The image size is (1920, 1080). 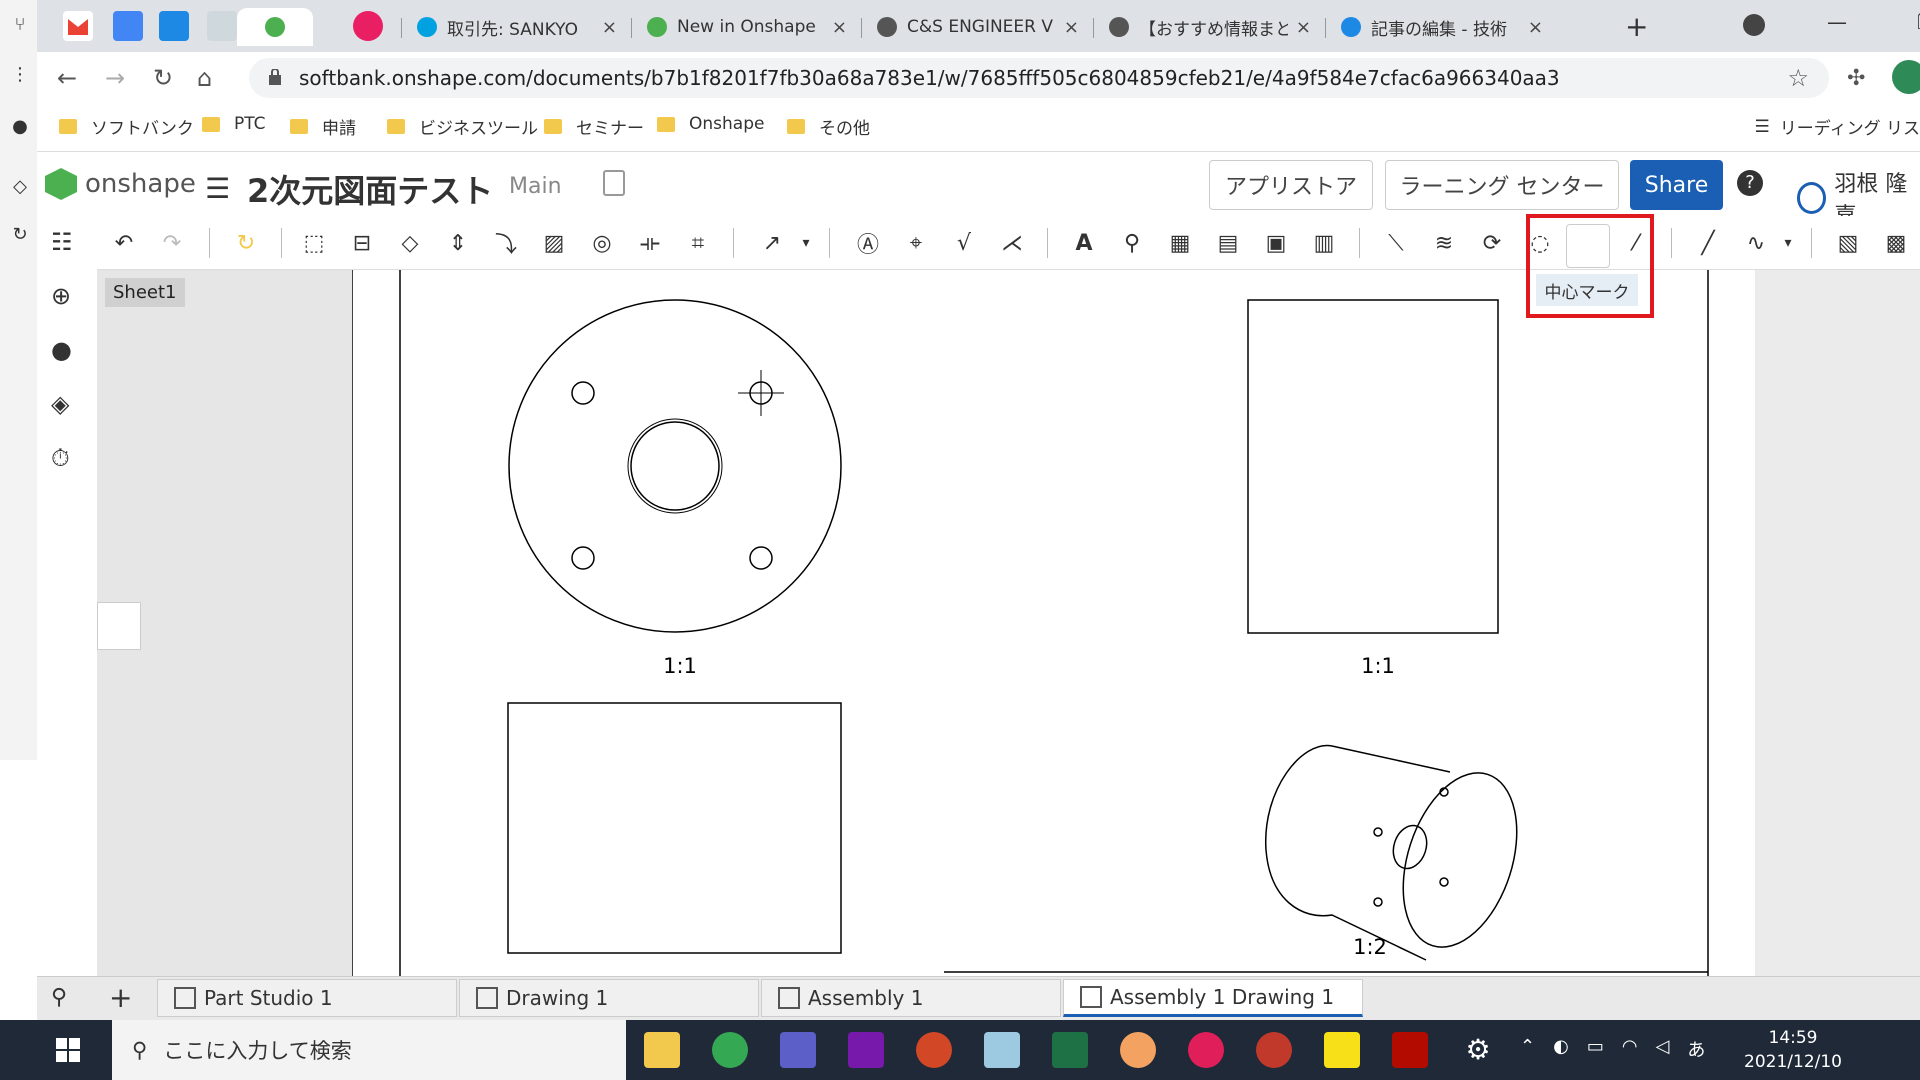 What do you see at coordinates (517, 27) in the screenshot?
I see `tab-salesforce: 取引先: SANKYO ×` at bounding box center [517, 27].